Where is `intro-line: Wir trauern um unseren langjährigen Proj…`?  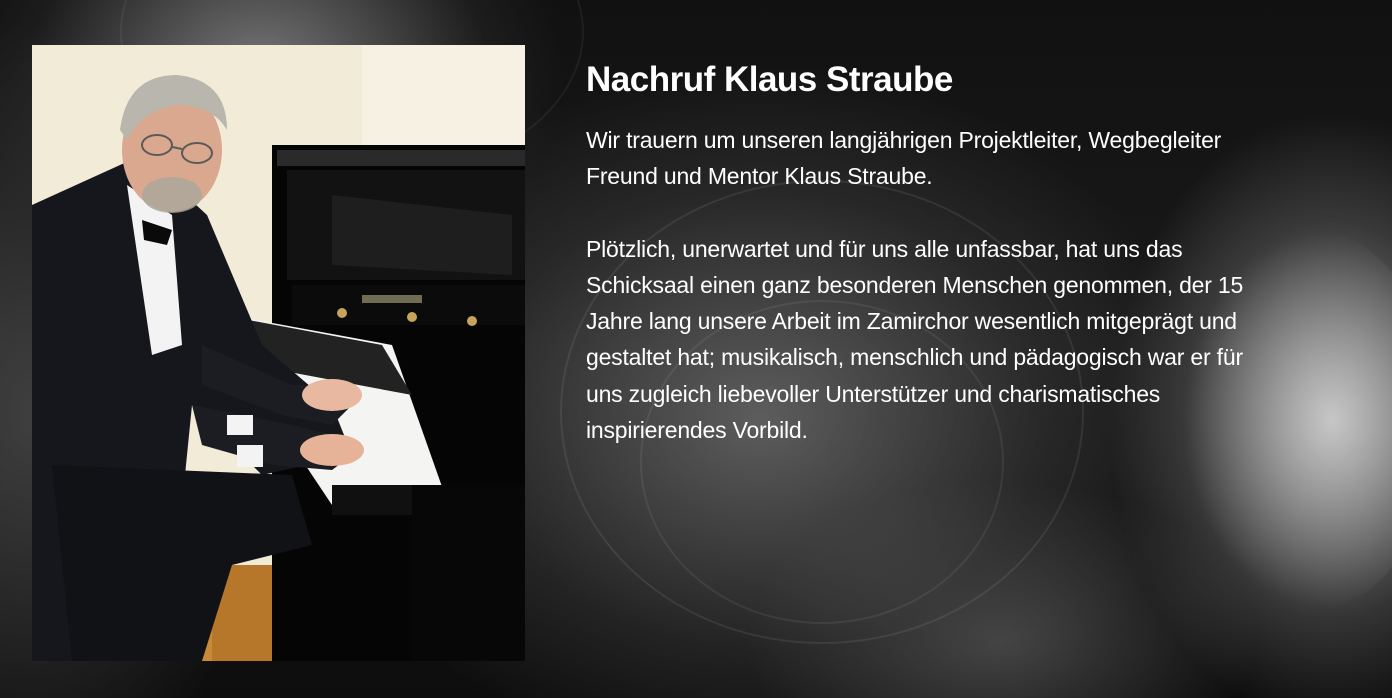 intro-line: Wir trauern um unseren langjährigen Proj… is located at coordinates (904, 140).